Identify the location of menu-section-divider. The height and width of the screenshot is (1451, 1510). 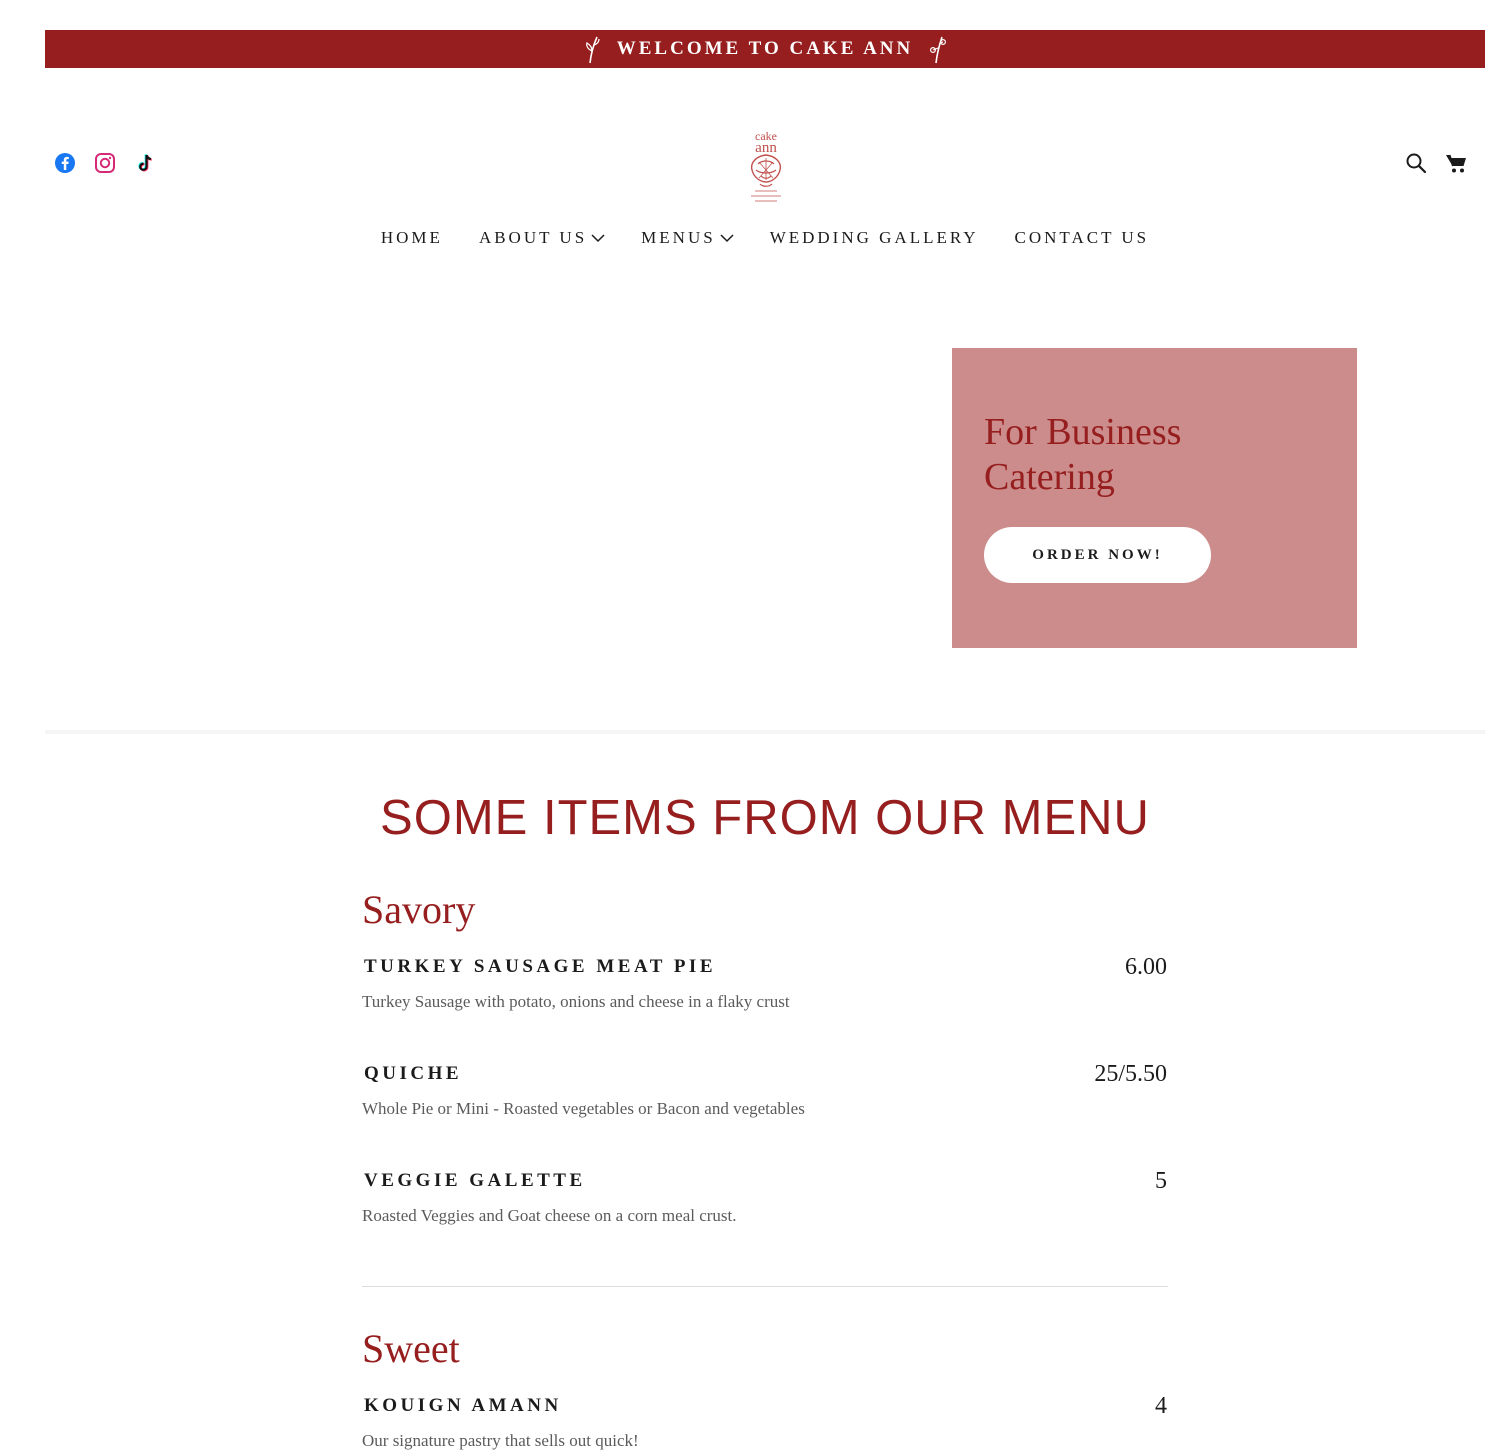
(765, 1286).